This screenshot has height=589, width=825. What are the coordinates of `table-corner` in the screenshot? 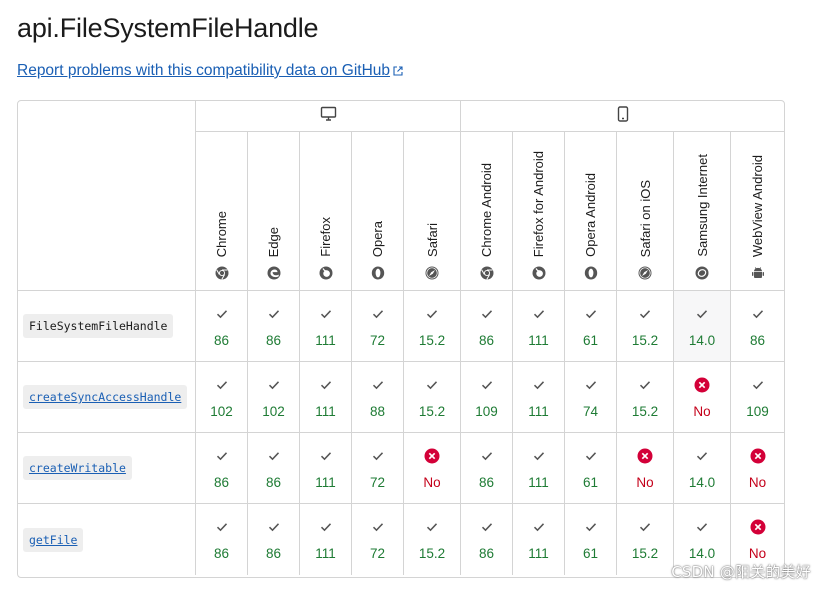 It's located at (107, 196).